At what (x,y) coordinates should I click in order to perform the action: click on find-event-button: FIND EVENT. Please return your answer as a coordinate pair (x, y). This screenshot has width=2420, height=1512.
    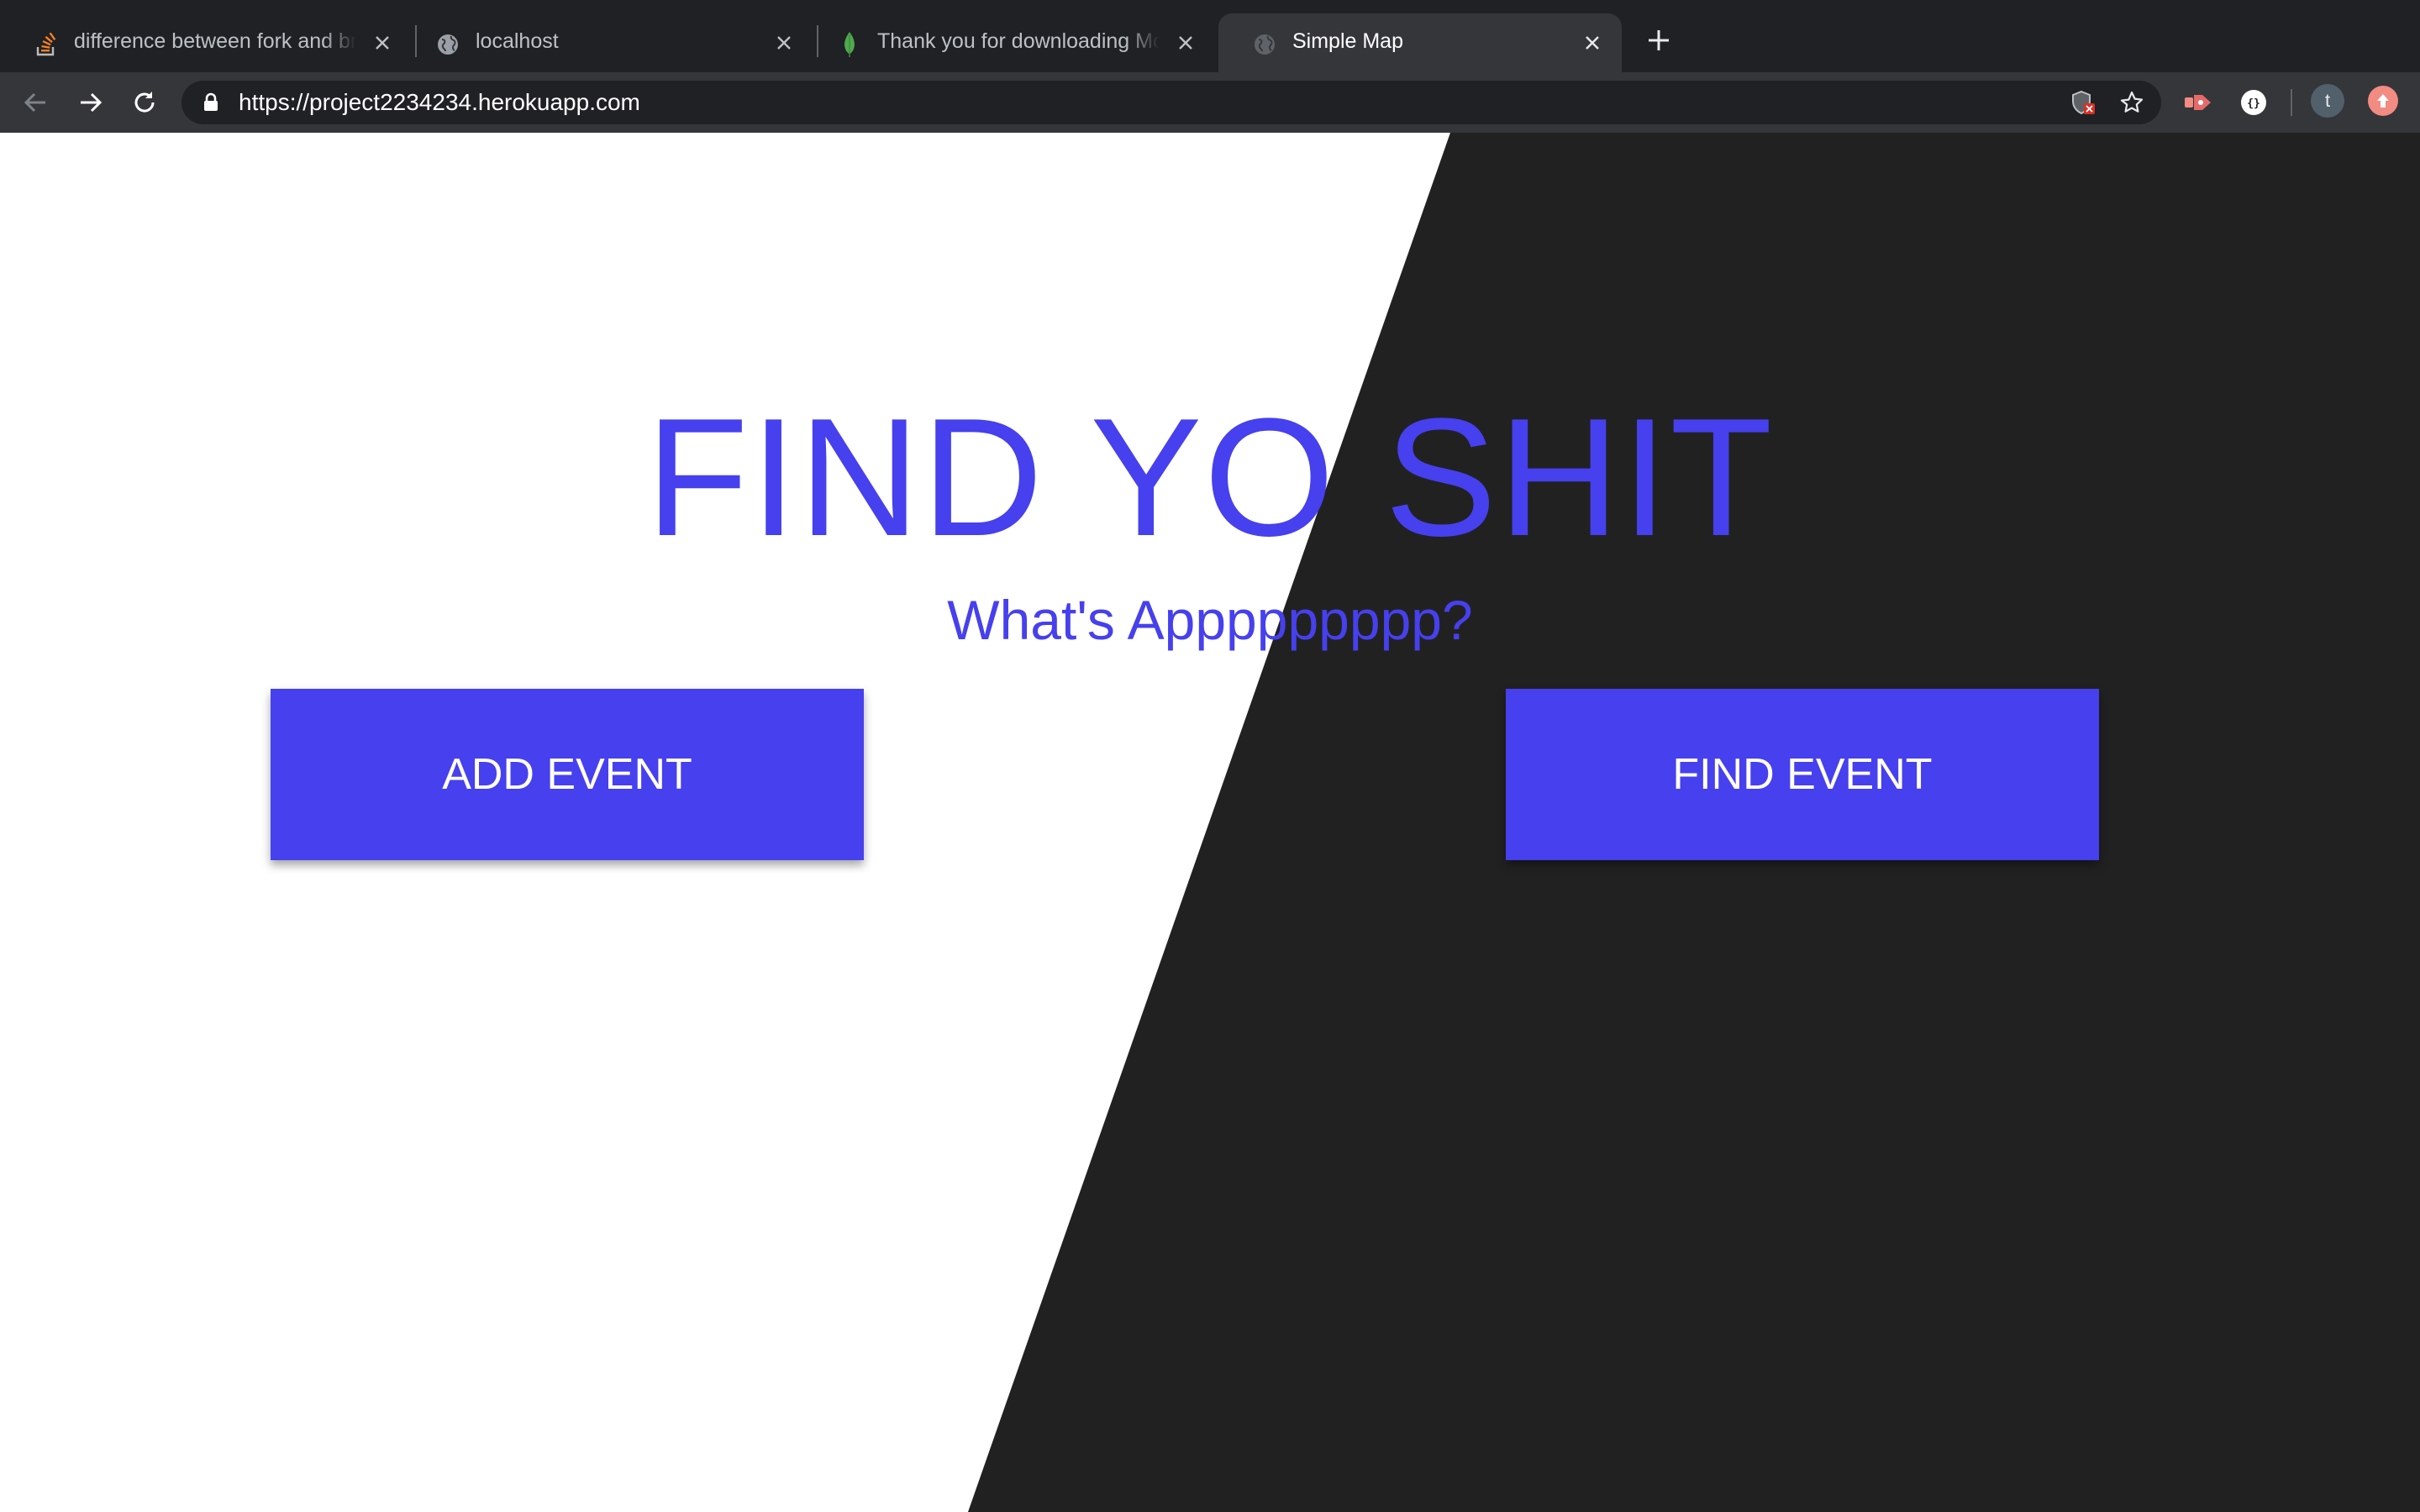
    Looking at the image, I should click on (1802, 774).